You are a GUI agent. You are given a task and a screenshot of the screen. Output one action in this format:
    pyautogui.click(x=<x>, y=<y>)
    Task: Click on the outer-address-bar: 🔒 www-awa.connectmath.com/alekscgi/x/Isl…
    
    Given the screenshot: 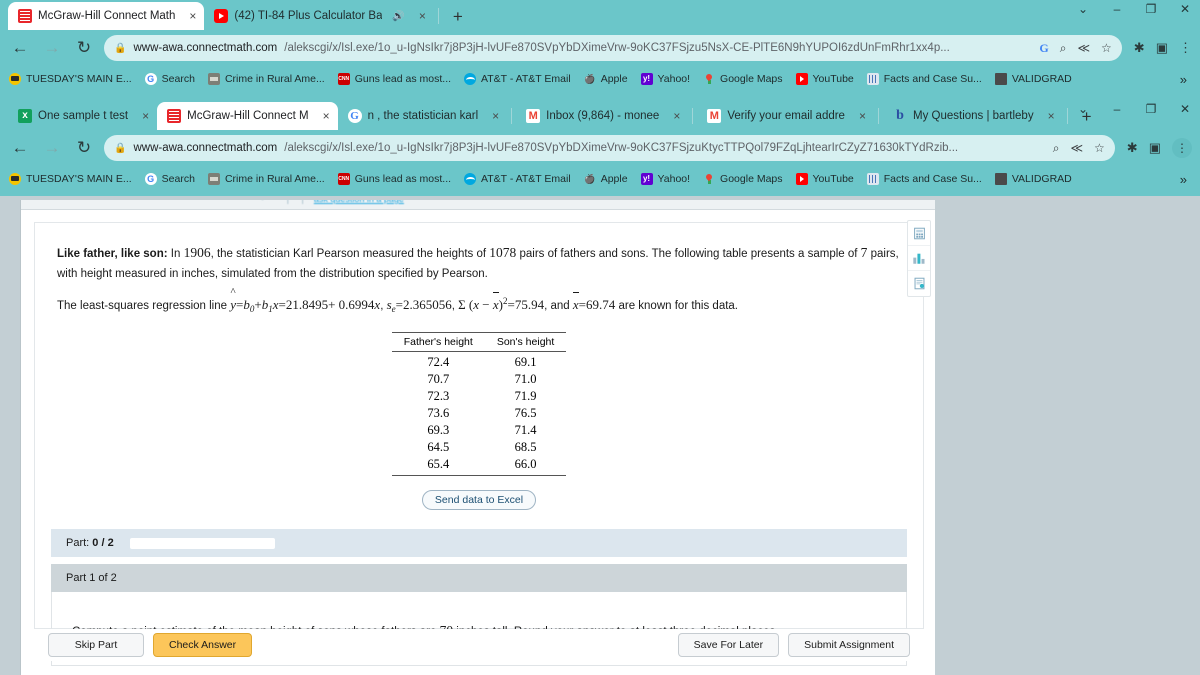 What is the action you would take?
    pyautogui.click(x=613, y=48)
    